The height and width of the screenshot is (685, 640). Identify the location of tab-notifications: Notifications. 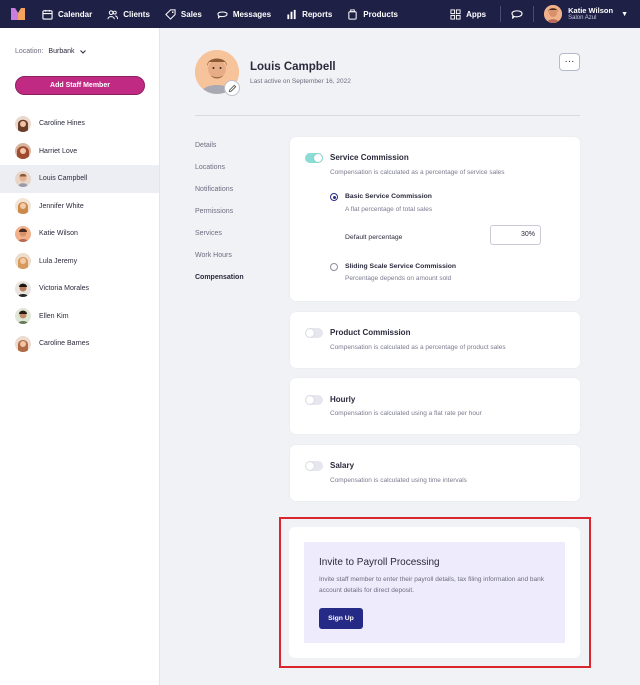
(219, 197).